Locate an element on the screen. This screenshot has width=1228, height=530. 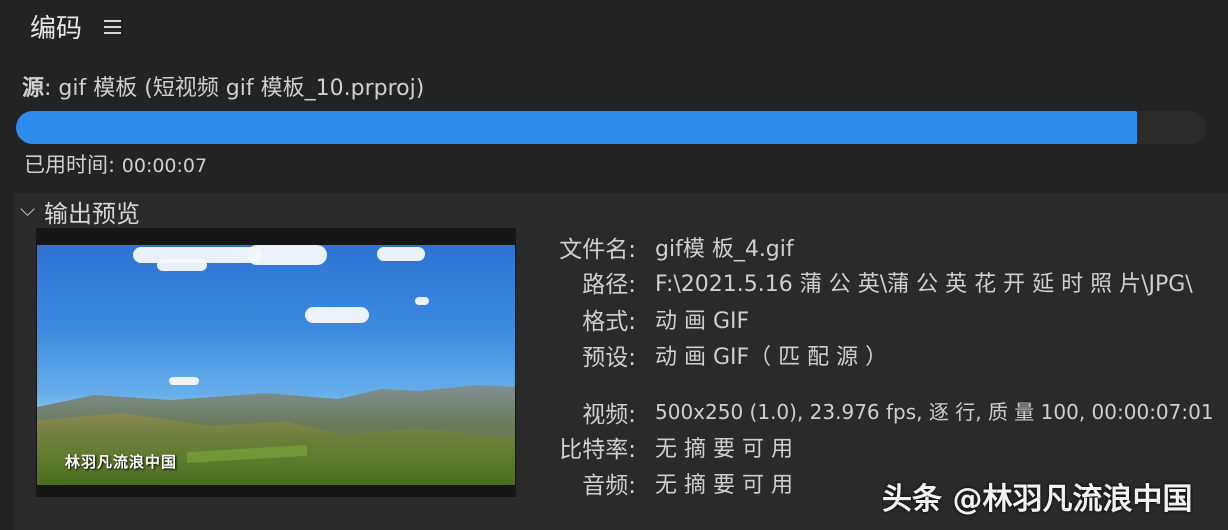
audio-label: 音频: is located at coordinates (609, 486).